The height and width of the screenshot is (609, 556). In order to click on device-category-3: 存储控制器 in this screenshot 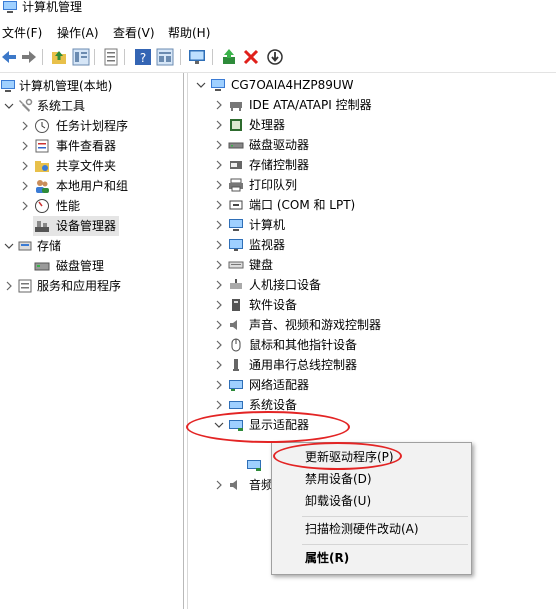, I will do `click(372, 165)`.